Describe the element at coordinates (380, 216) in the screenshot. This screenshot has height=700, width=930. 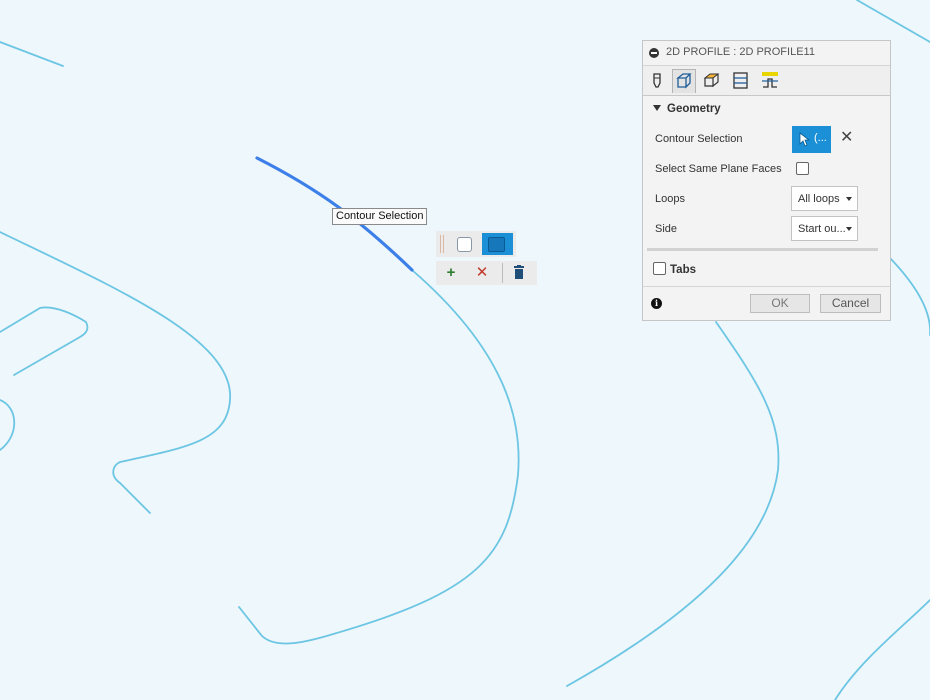
I see `contour-selection-tooltip: Contour Selection` at that location.